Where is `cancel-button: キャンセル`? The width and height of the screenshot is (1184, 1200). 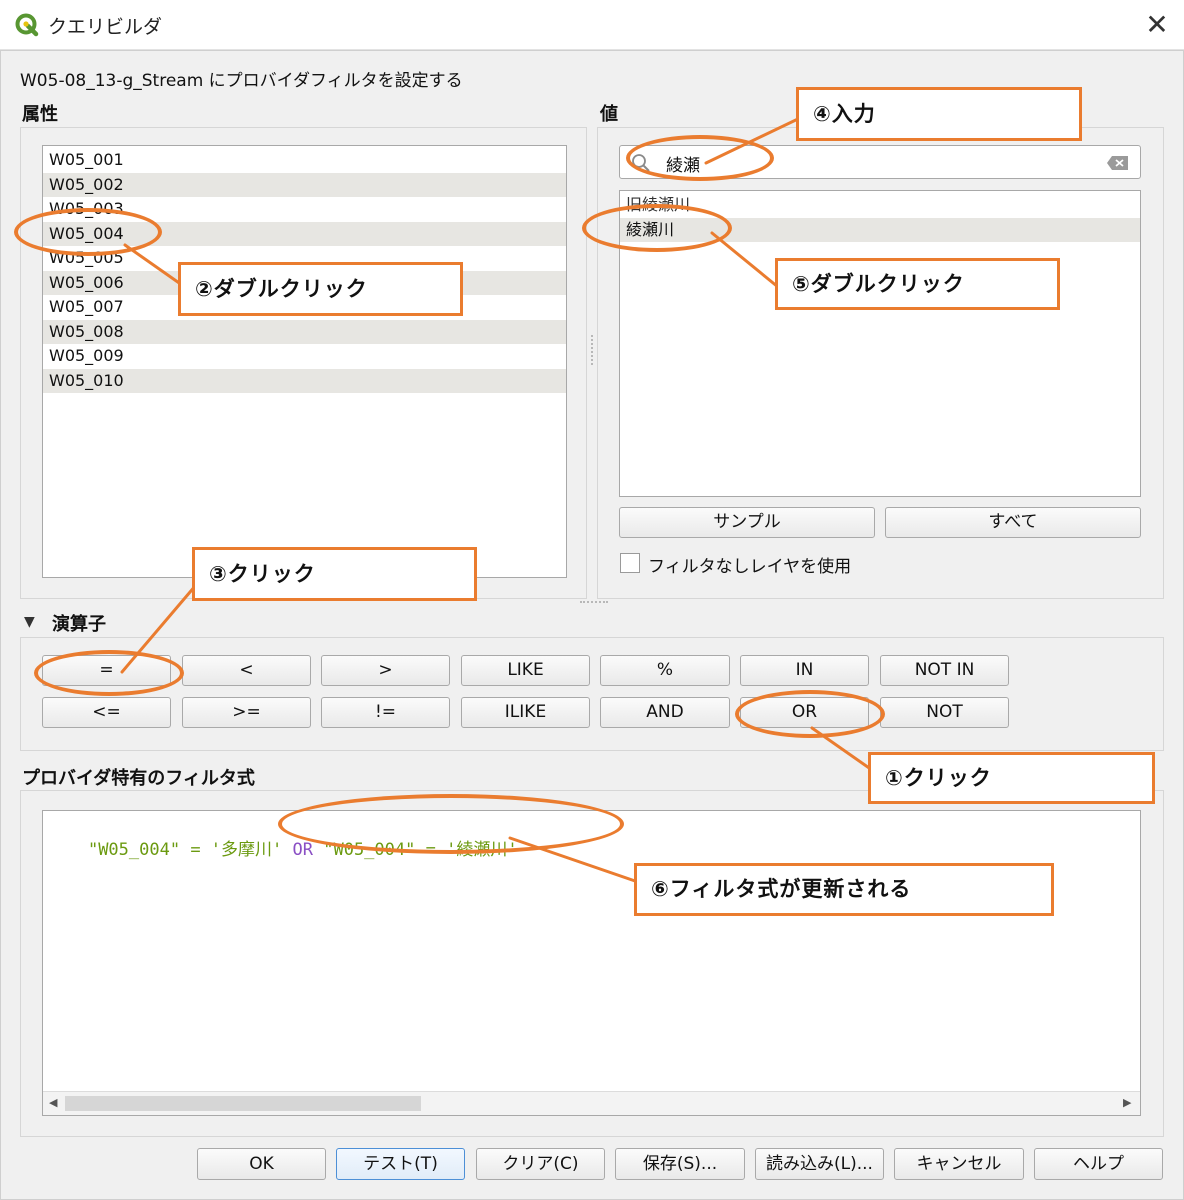
cancel-button: キャンセル is located at coordinates (959, 1164).